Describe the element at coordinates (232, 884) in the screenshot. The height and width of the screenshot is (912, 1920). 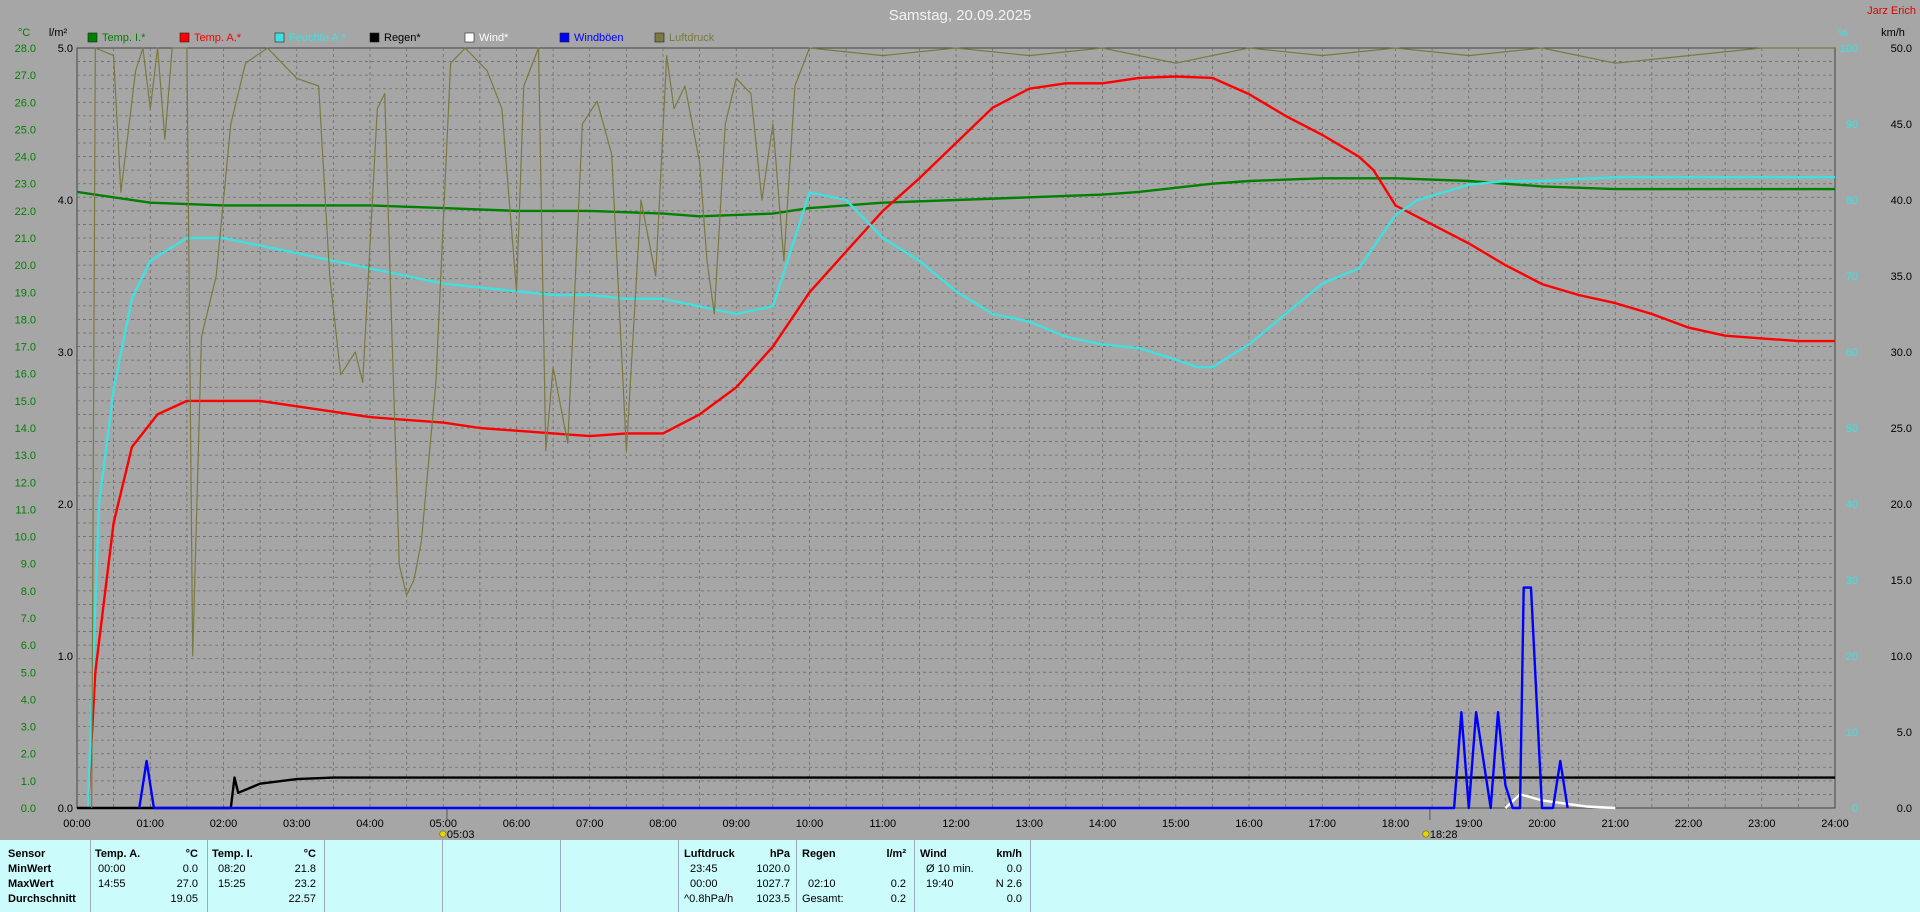
I see `temp-i-max-time: 15:25` at that location.